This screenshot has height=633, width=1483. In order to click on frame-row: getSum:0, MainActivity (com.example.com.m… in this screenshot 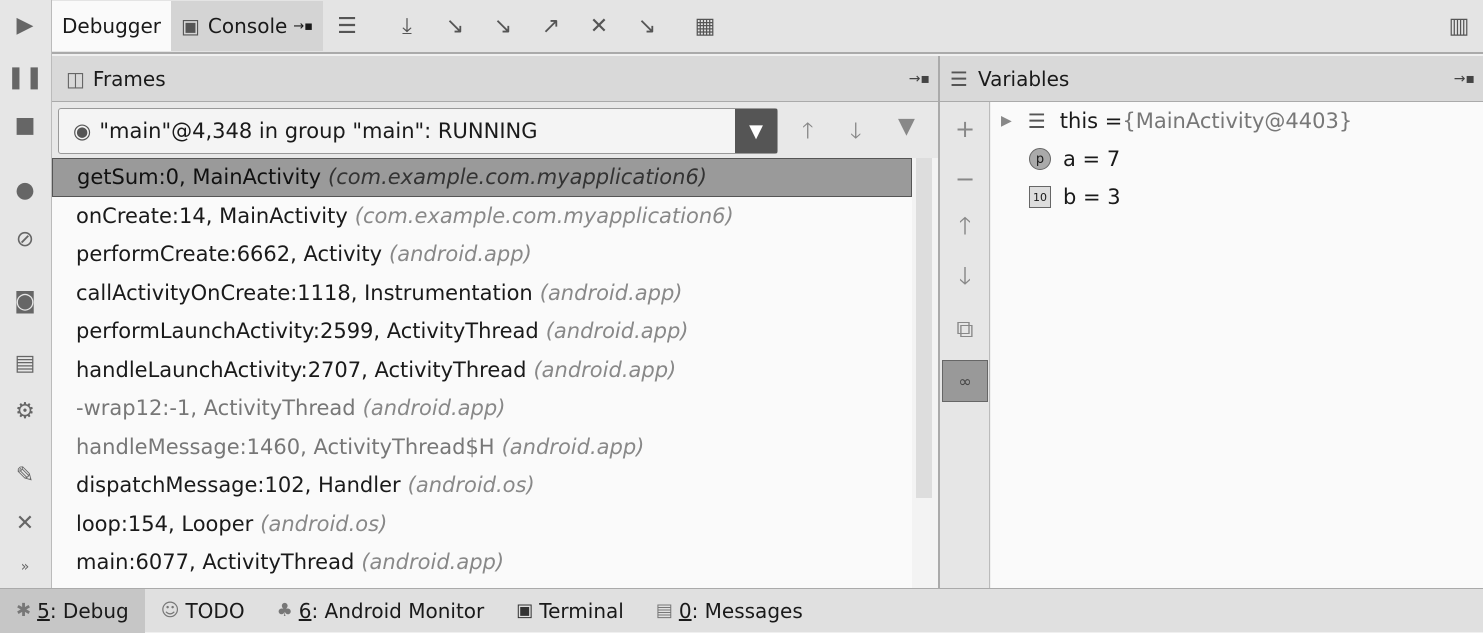, I will do `click(482, 177)`.